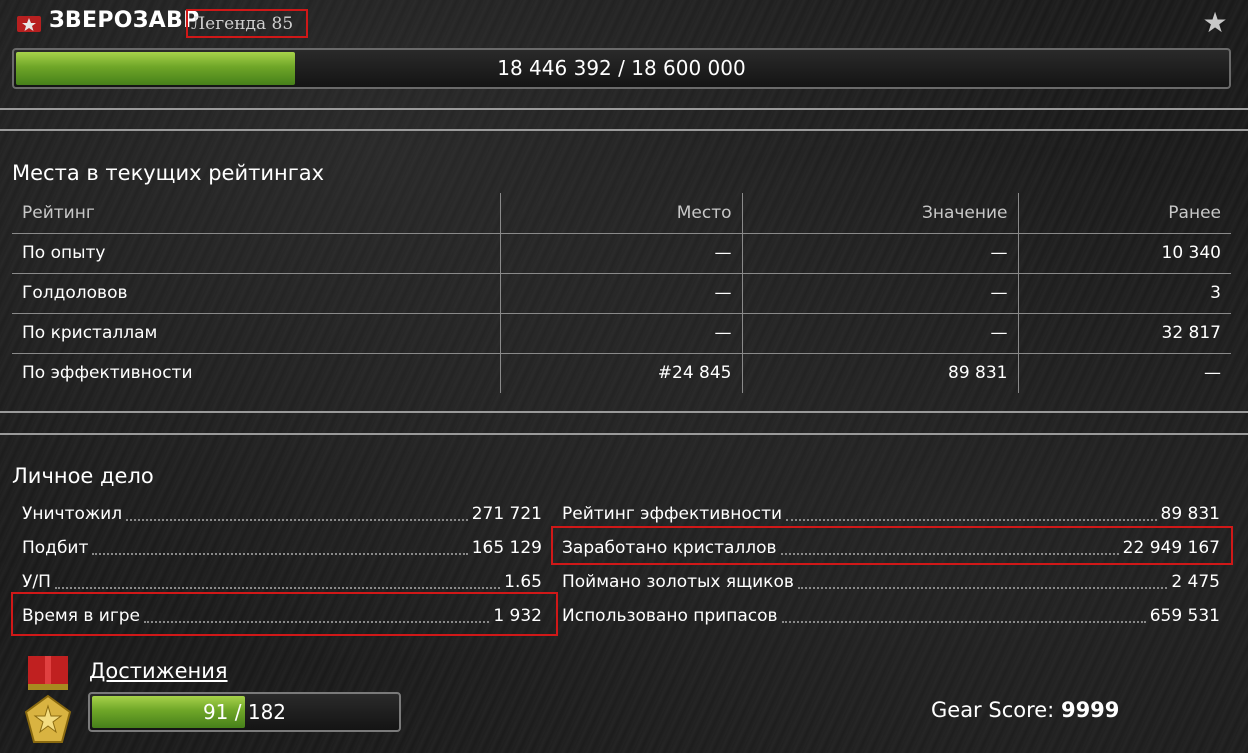 Image resolution: width=1248 pixels, height=753 pixels. Describe the element at coordinates (879, 213) in the screenshot. I see `column-header-value: Значение` at that location.